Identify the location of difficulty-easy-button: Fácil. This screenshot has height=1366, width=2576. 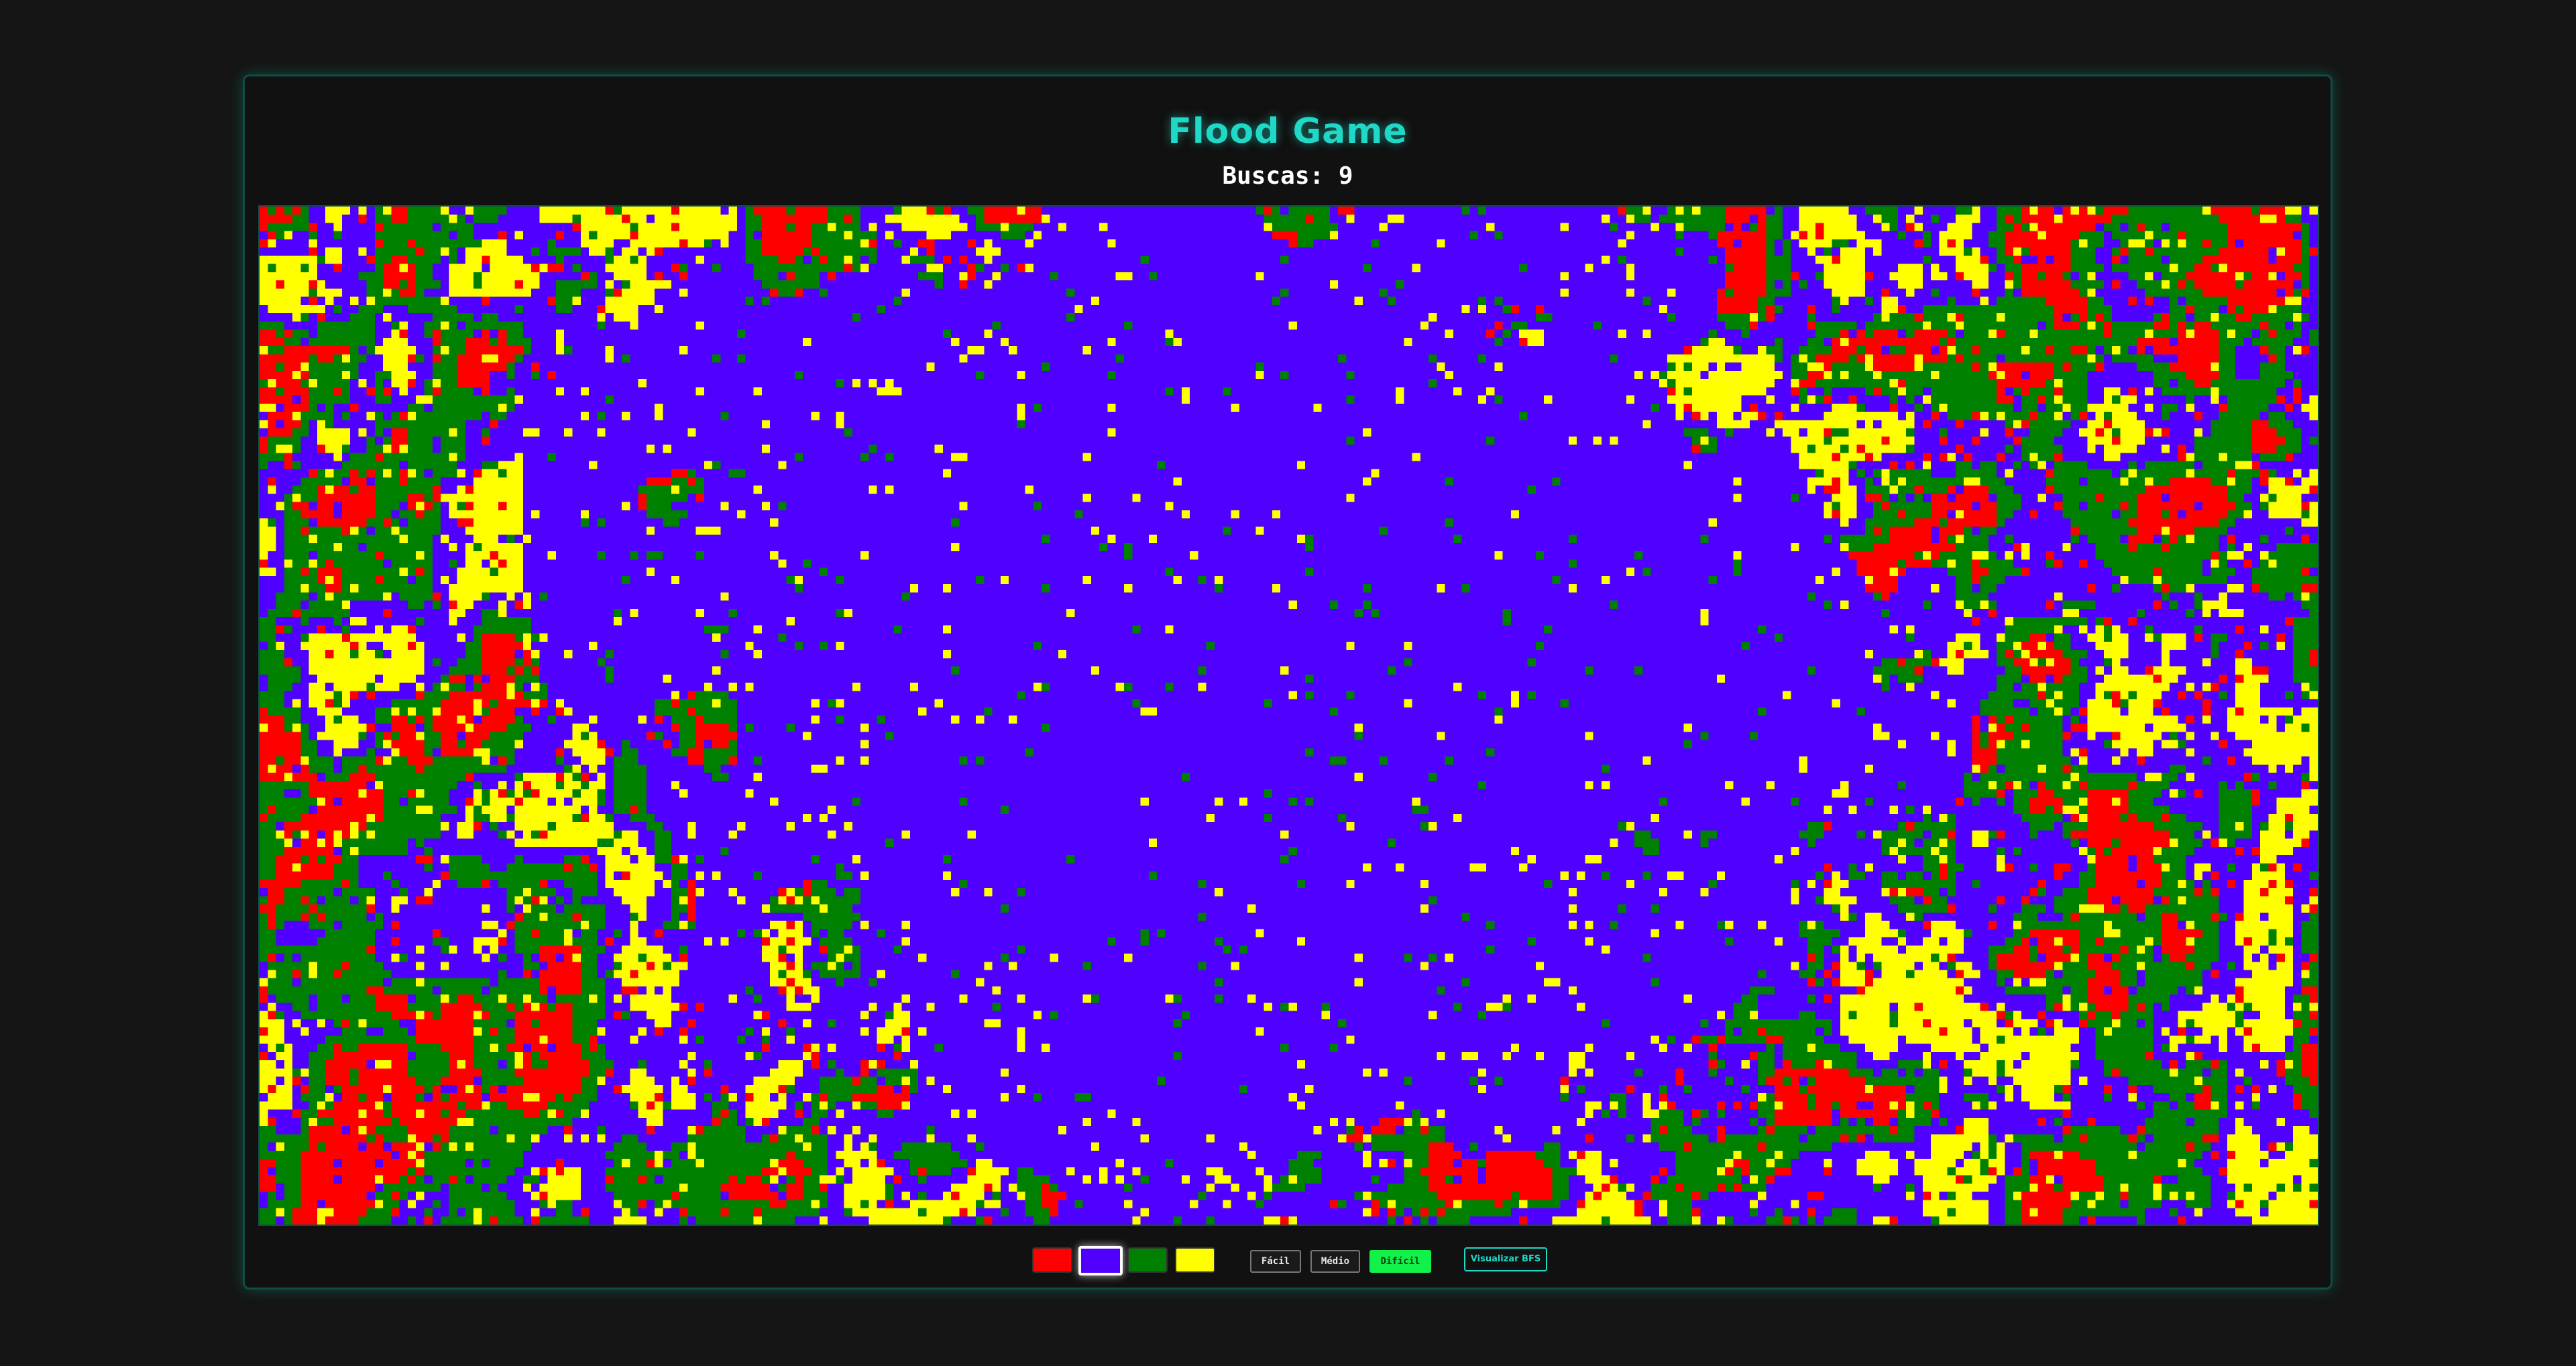
(1275, 1261).